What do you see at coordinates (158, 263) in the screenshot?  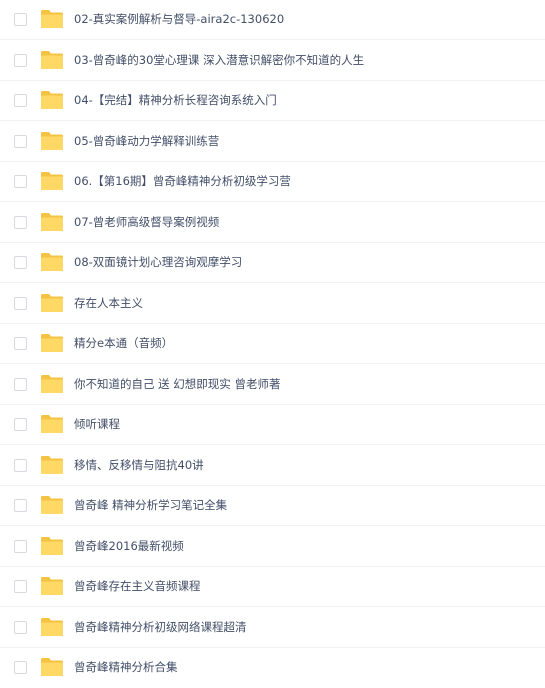 I see `file-name-link: 08-双面镜计划心理咨询观摩学习` at bounding box center [158, 263].